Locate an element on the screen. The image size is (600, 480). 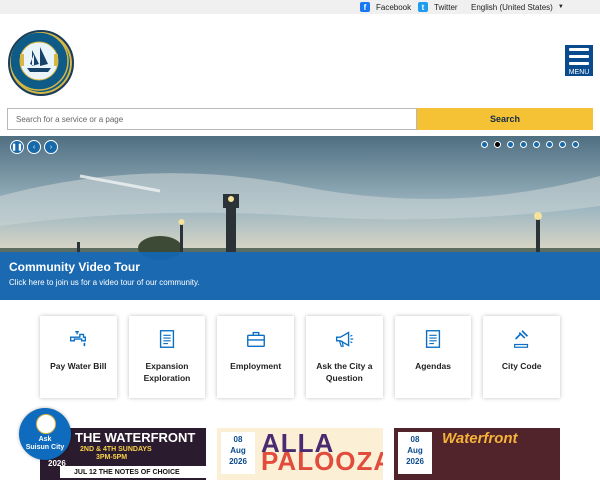
carousel-dot-active is located at coordinates (497, 144).